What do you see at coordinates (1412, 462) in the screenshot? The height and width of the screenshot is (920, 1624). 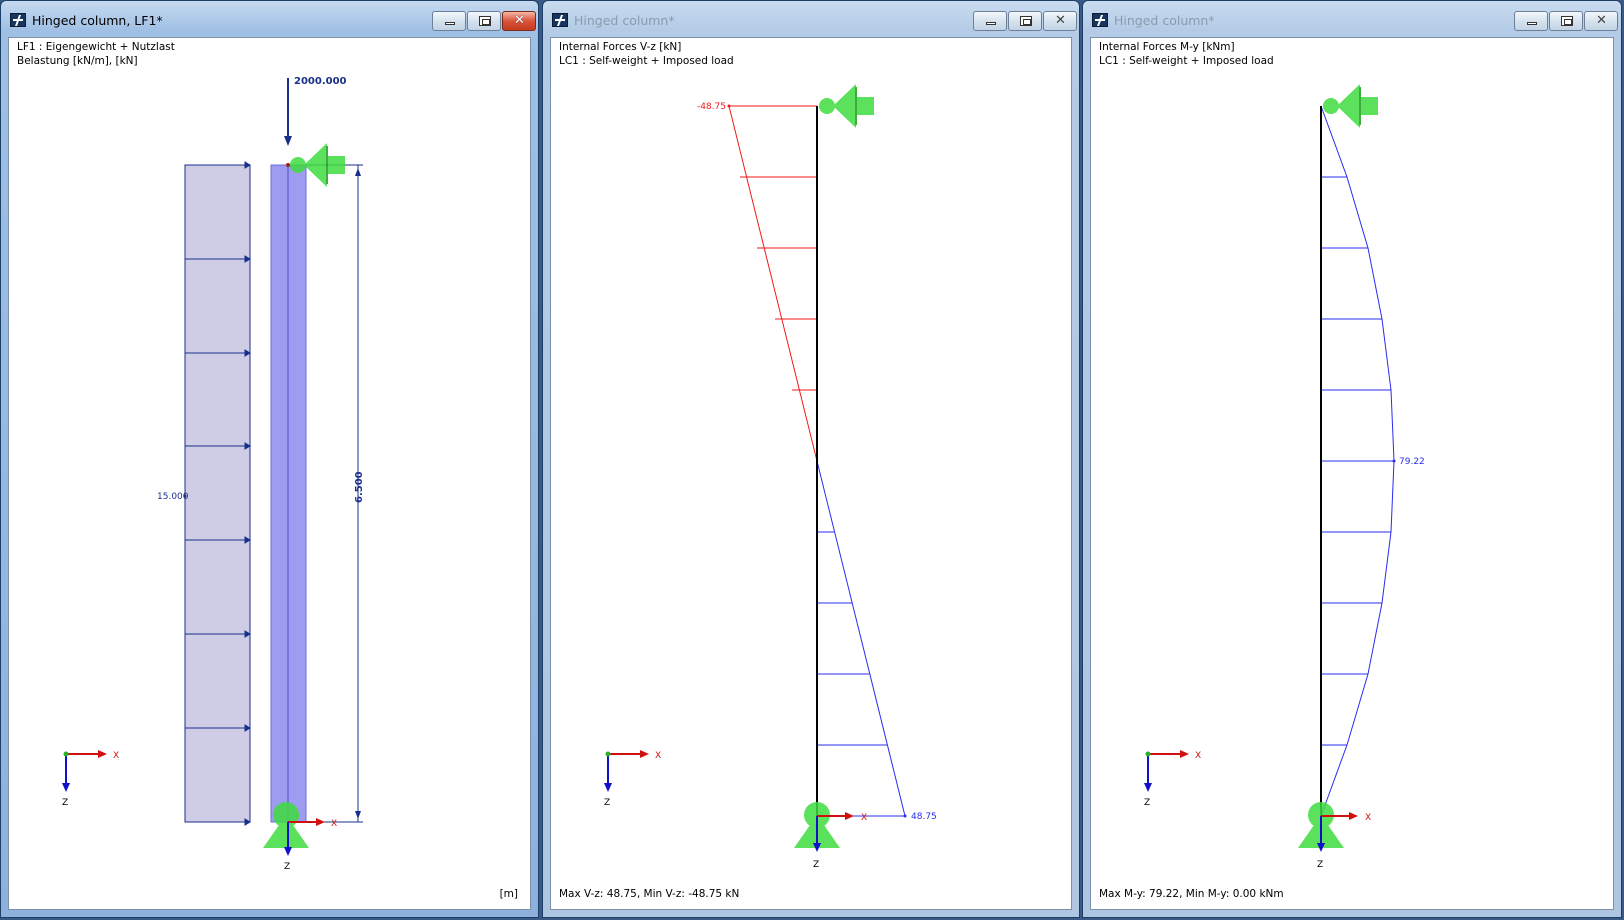 I see `max-moment-value: 79.22` at bounding box center [1412, 462].